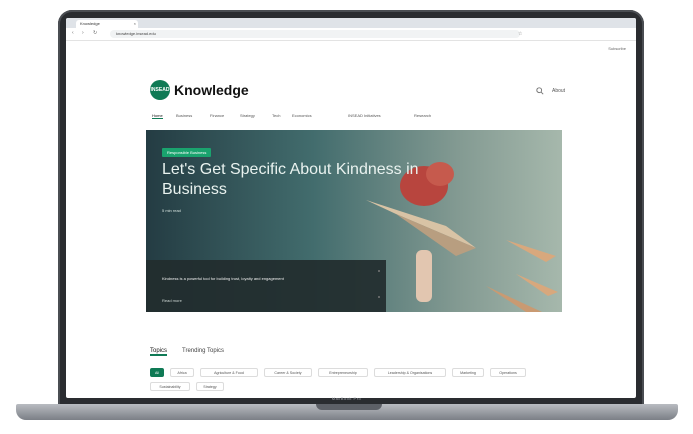 Image resolution: width=693 pixels, height=434 pixels. What do you see at coordinates (90, 23) in the screenshot?
I see `browser-tab-title: Knowledge` at bounding box center [90, 23].